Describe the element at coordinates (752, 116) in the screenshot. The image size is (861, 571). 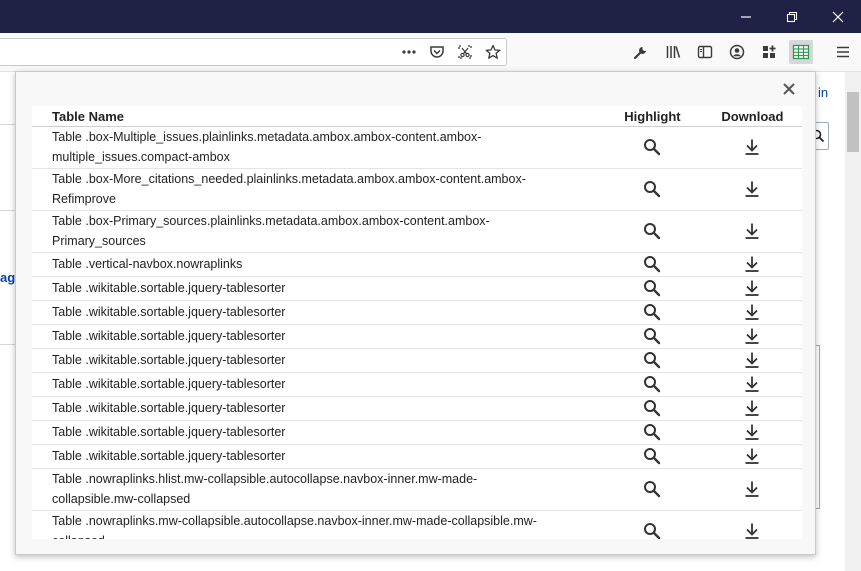
I see `header-download: Download` at that location.